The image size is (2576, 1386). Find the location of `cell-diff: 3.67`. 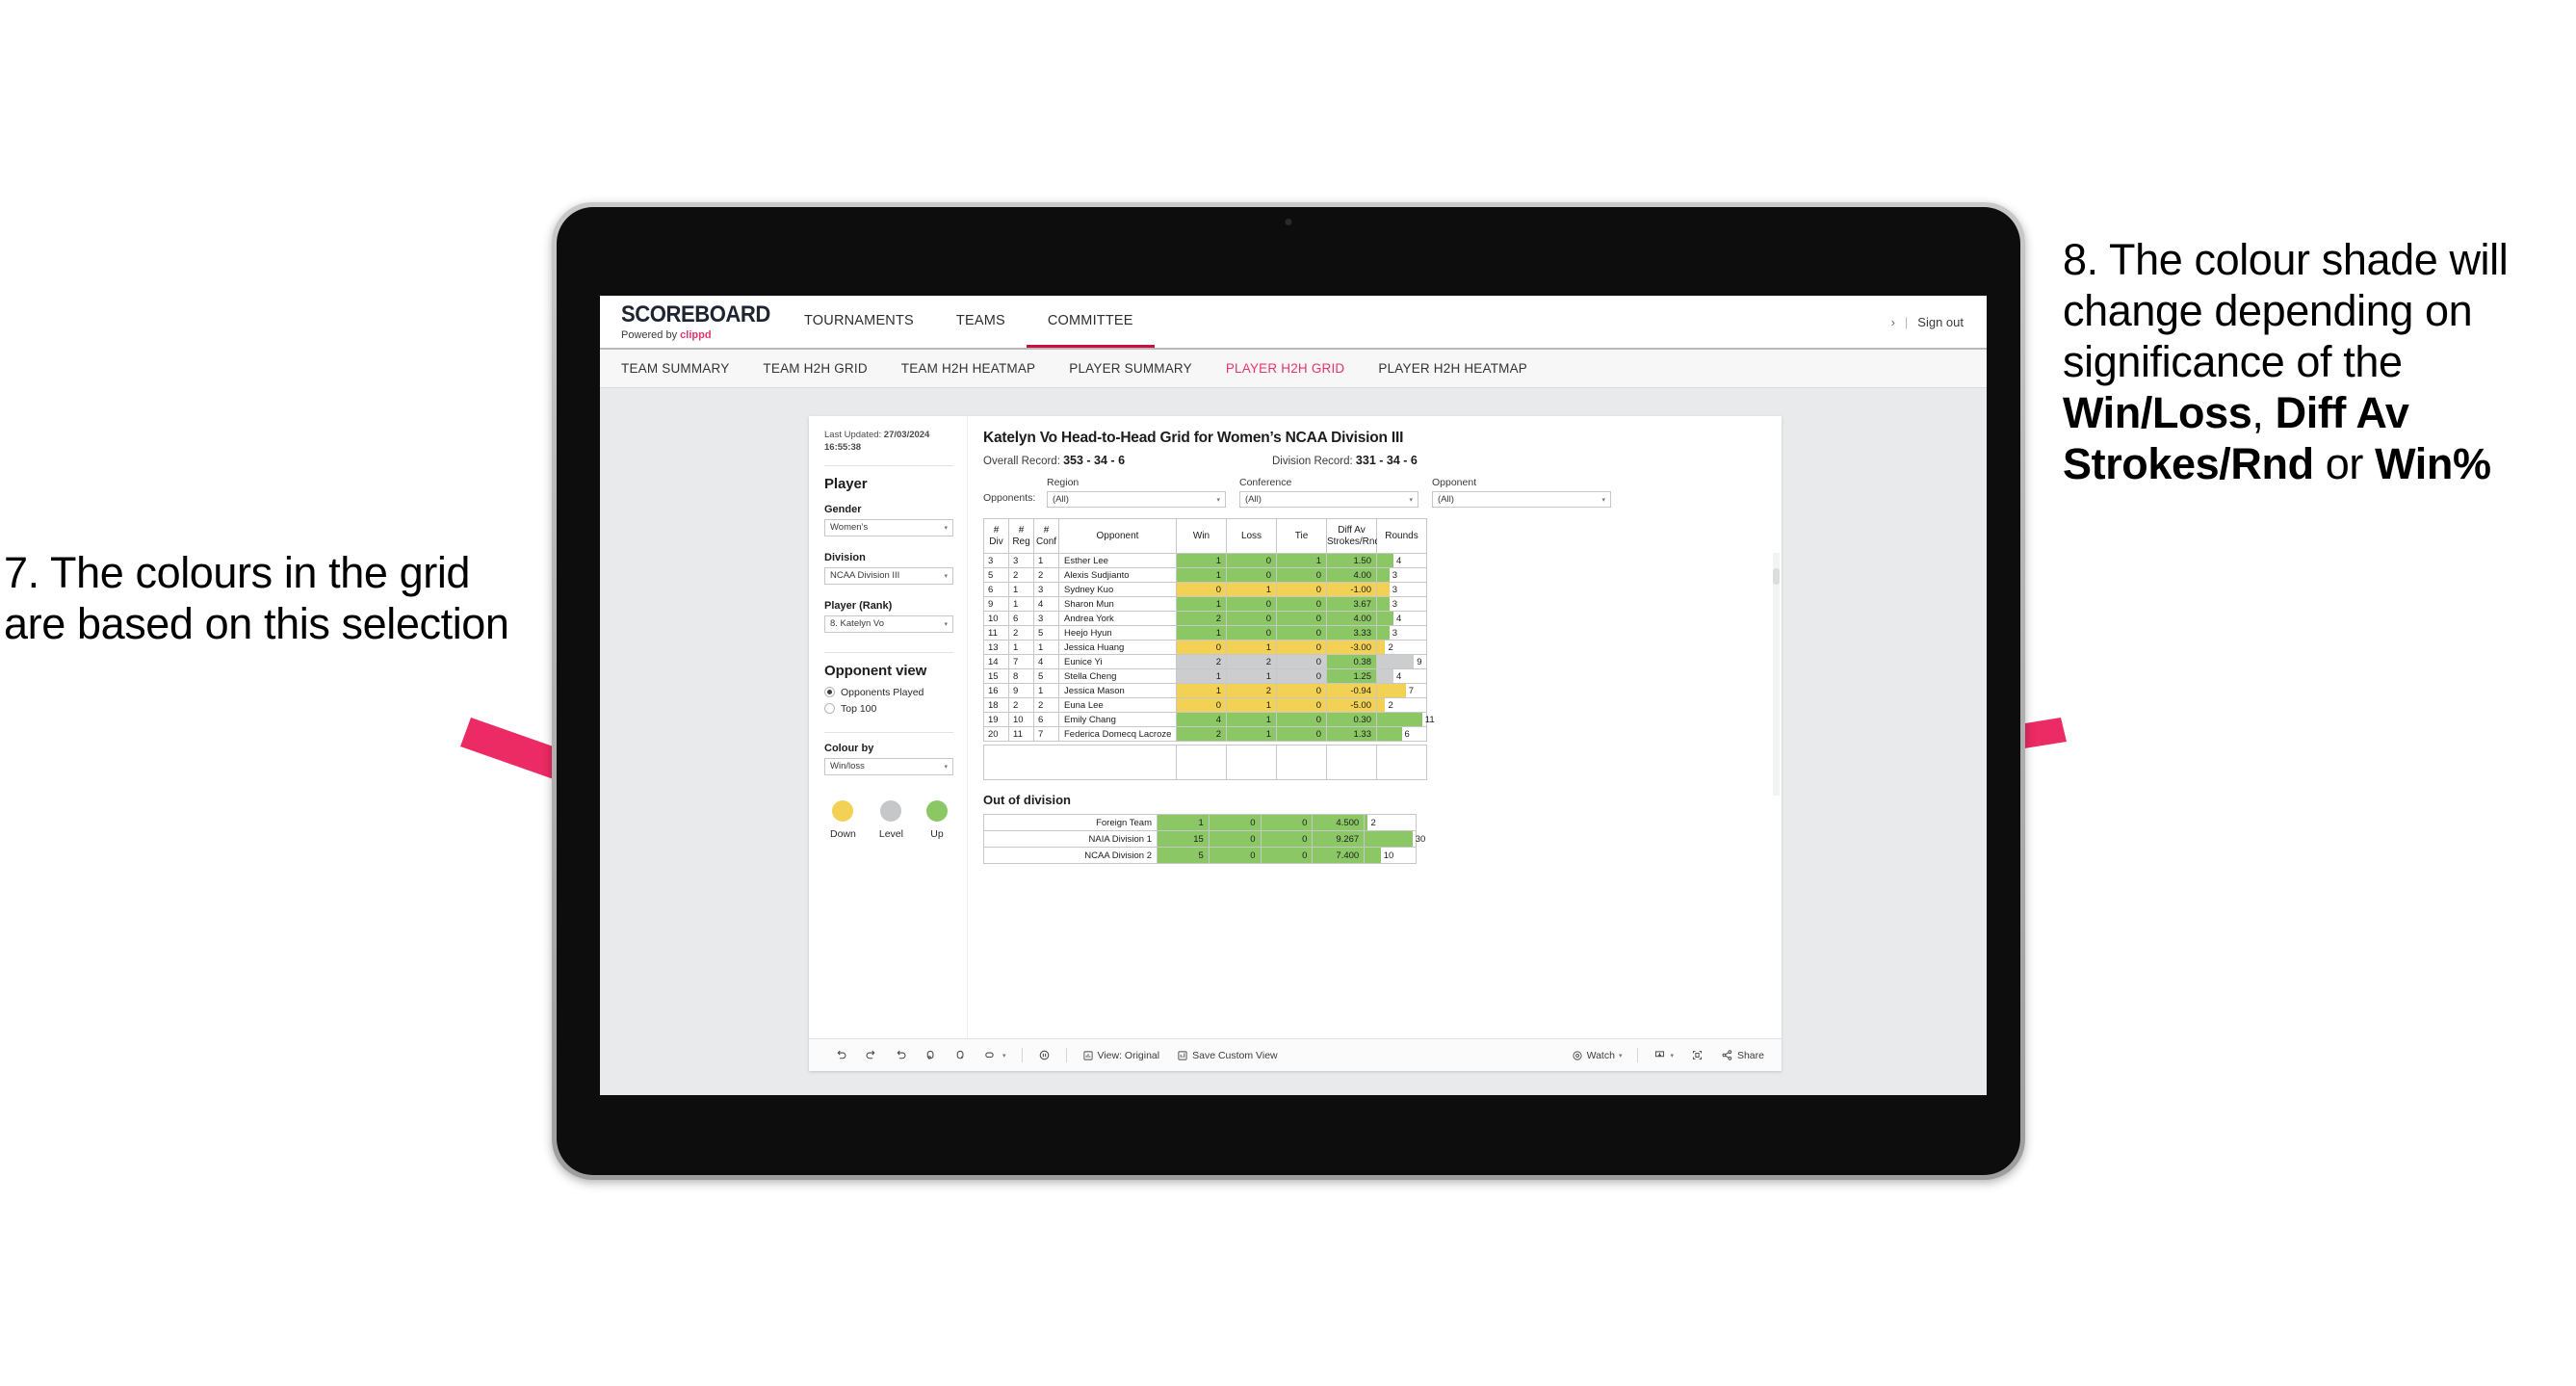

cell-diff: 3.67 is located at coordinates (1351, 604).